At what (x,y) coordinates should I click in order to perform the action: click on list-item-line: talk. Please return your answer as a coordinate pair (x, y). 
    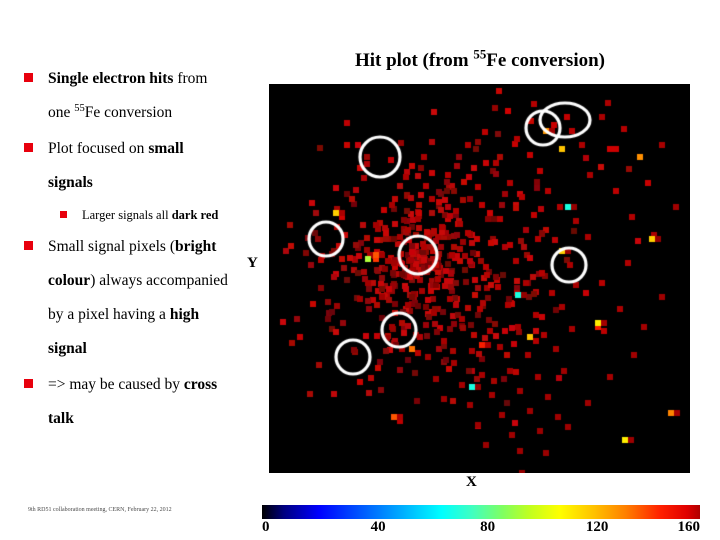
    Looking at the image, I should click on (61, 418).